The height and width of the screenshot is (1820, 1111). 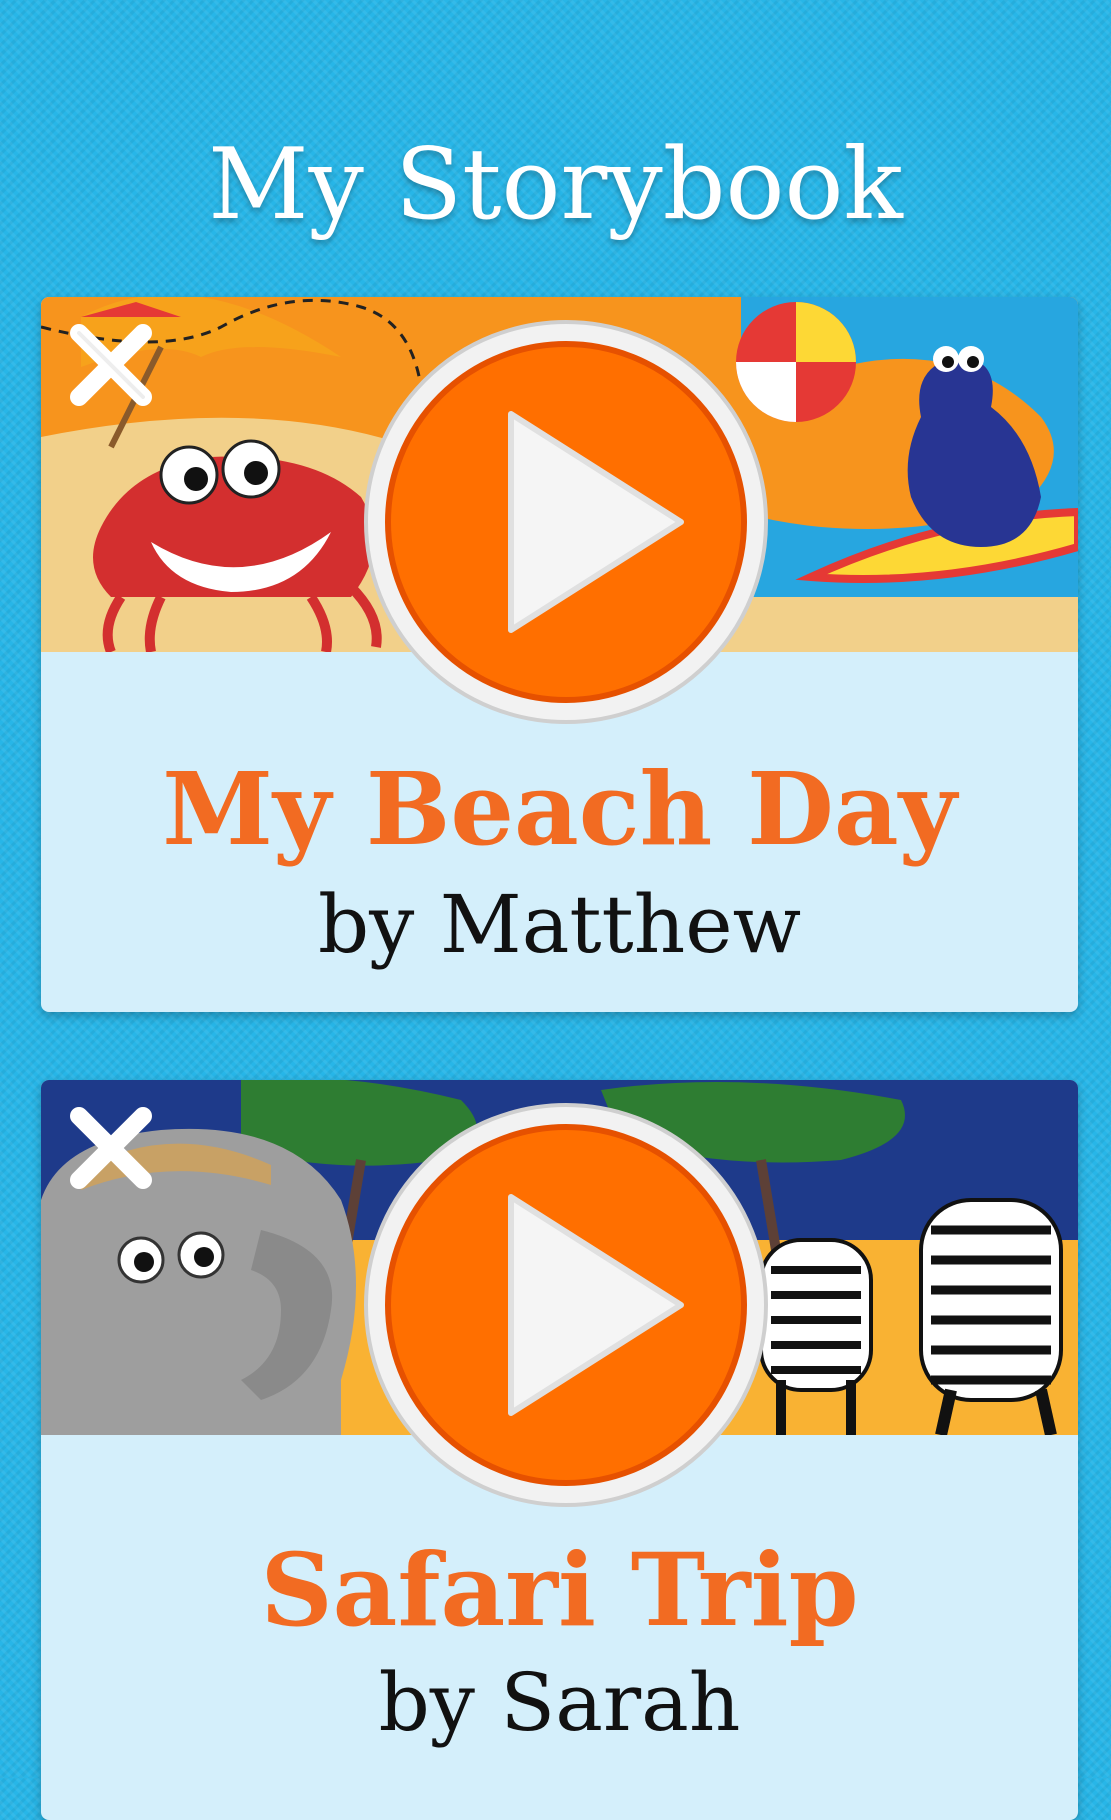 What do you see at coordinates (559, 809) in the screenshot?
I see `story-title: My Beach Day` at bounding box center [559, 809].